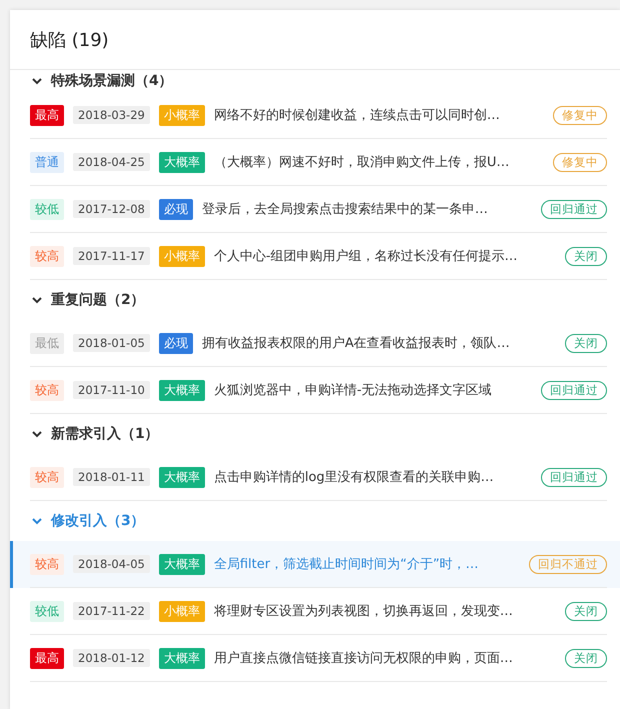 The height and width of the screenshot is (709, 620). I want to click on defect-row: 较高 2018-01-11 大概率 点击申购详情的log里没有权限查看的关联申购… 回归通过, so click(315, 477).